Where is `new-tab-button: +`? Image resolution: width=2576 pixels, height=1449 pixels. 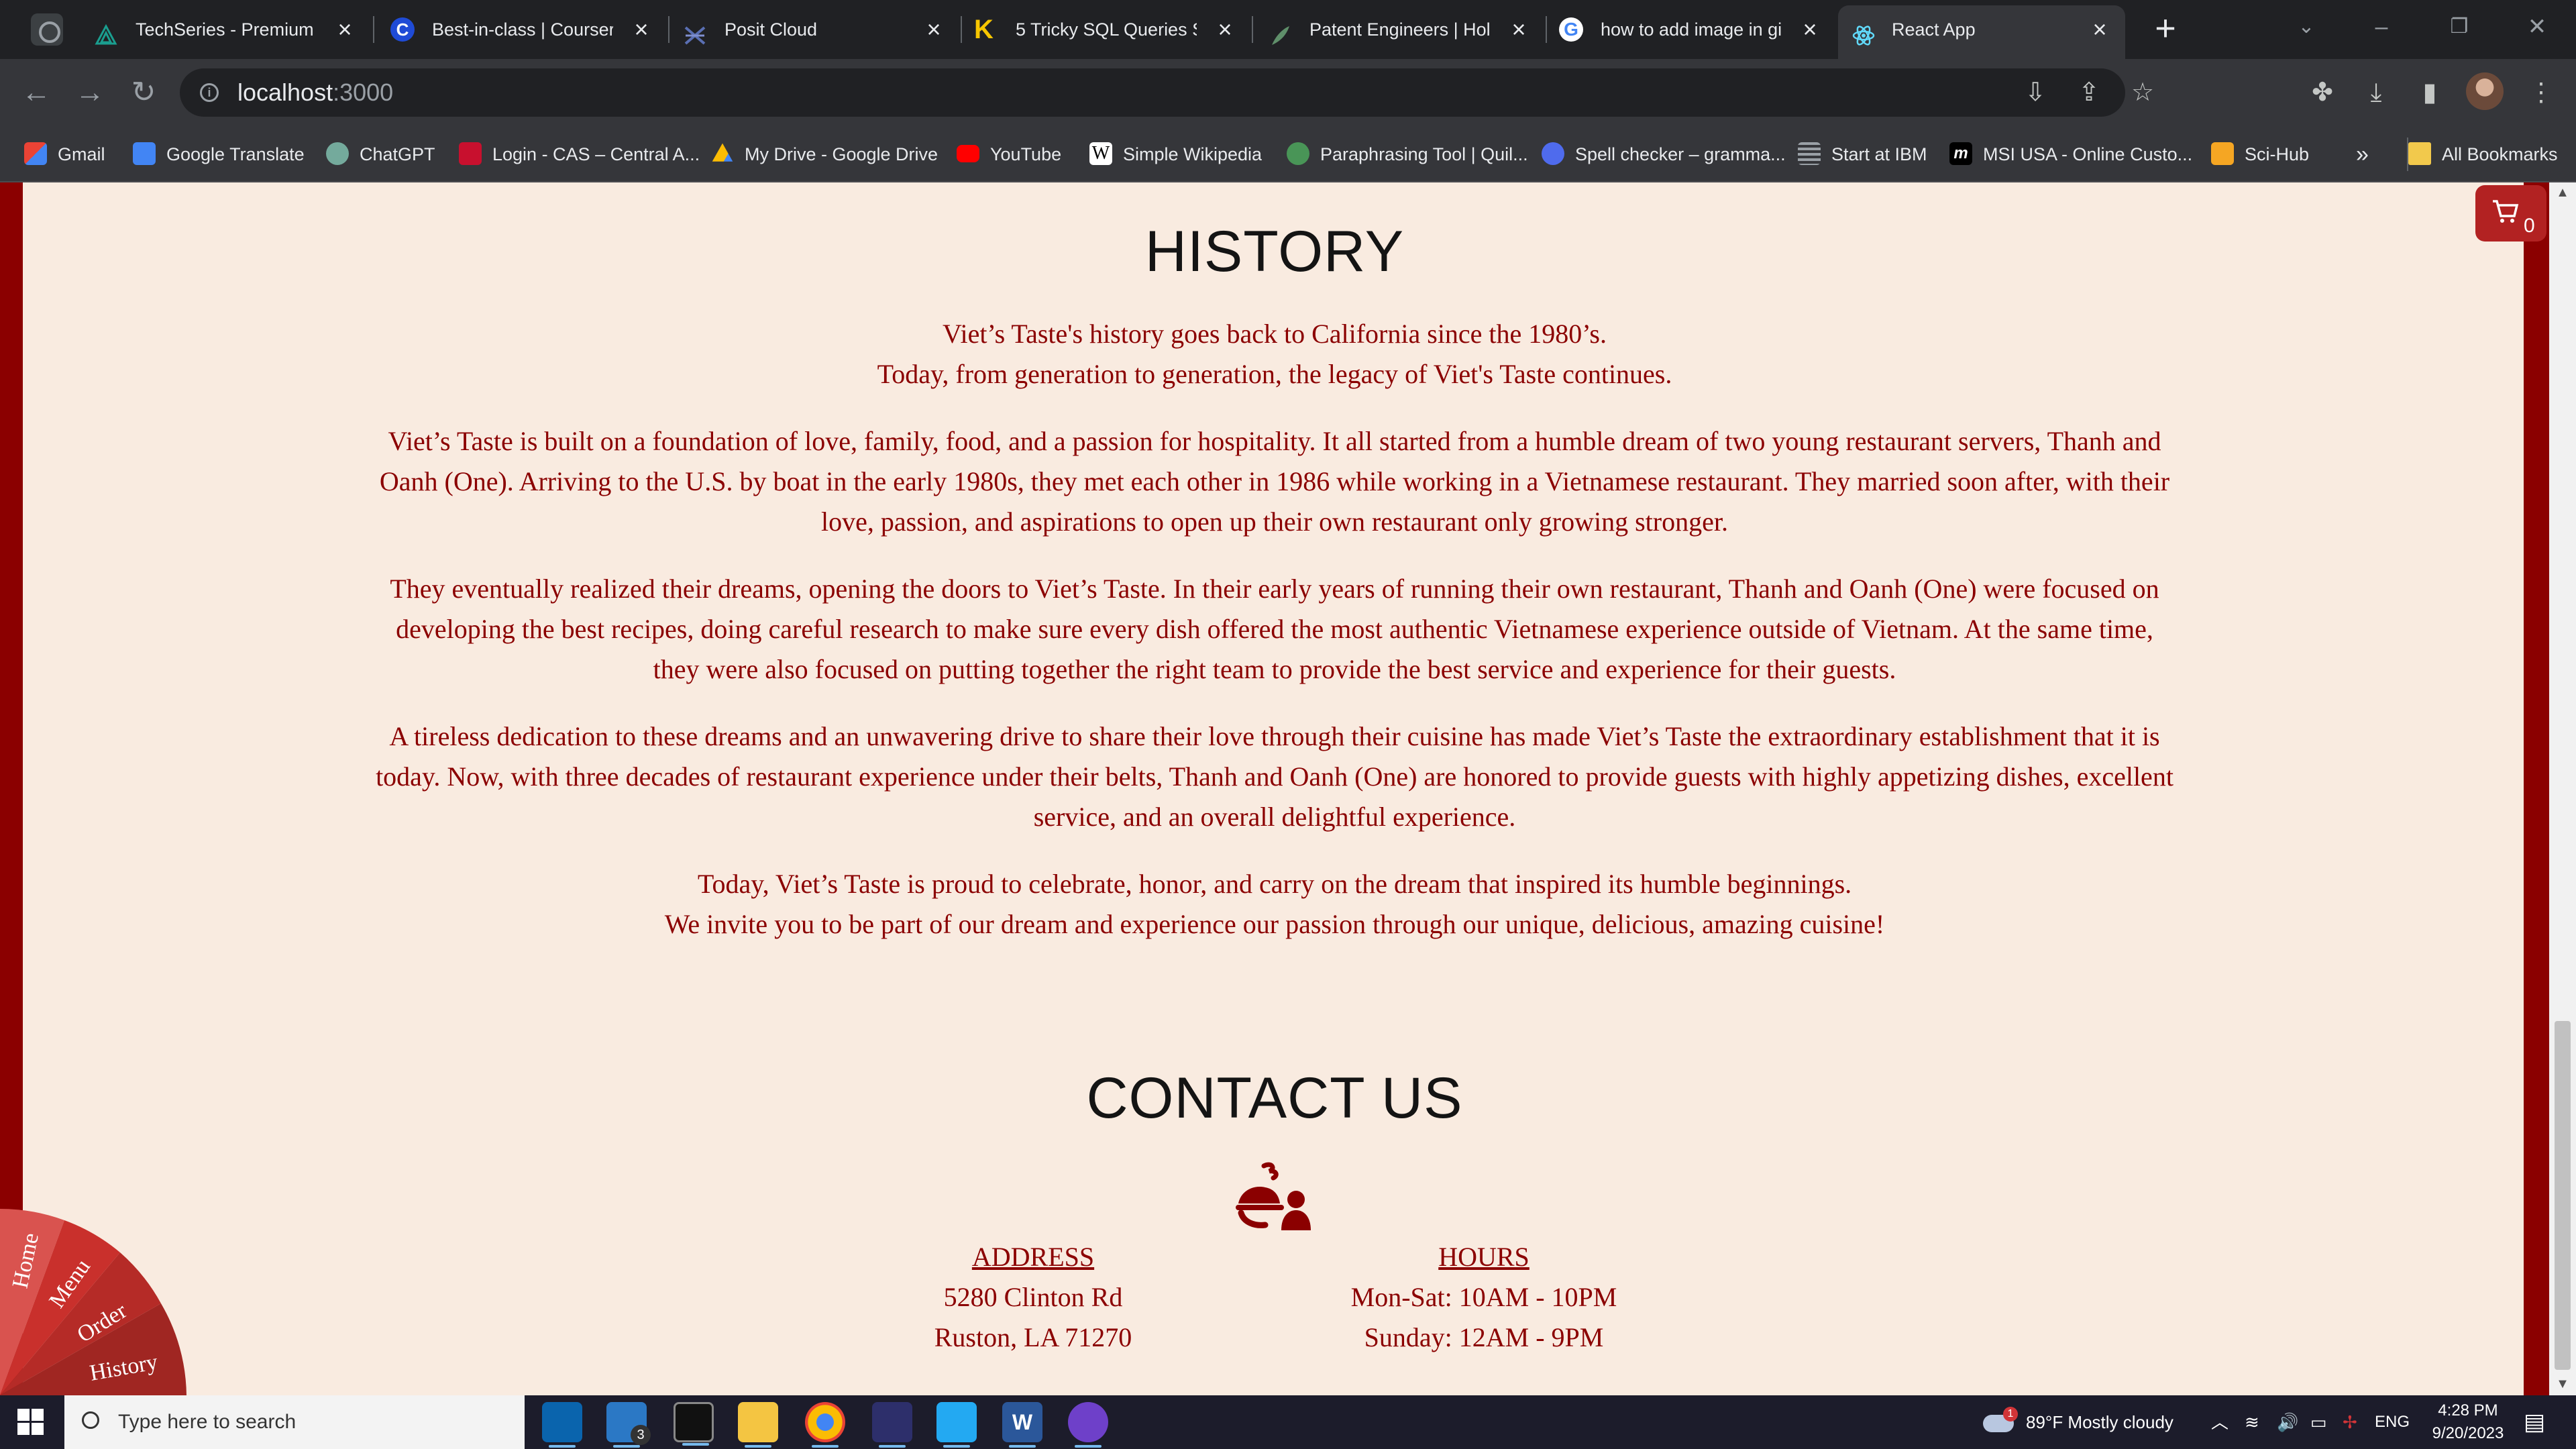 new-tab-button: + is located at coordinates (2165, 28).